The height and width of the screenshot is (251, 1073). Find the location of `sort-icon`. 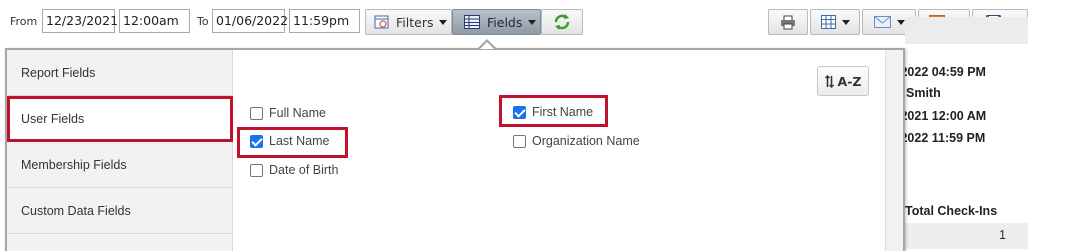

sort-icon is located at coordinates (829, 81).